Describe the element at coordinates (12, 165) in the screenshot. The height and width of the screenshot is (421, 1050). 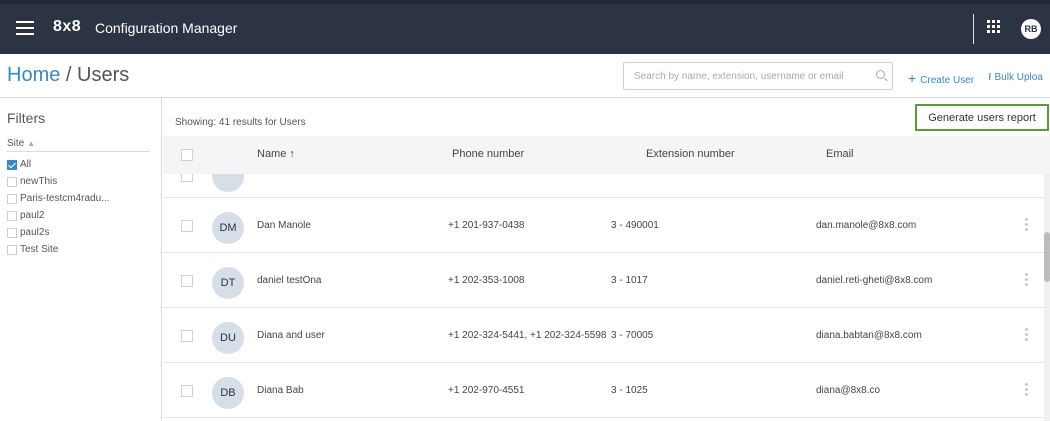
I see `site-checkbox-all` at that location.